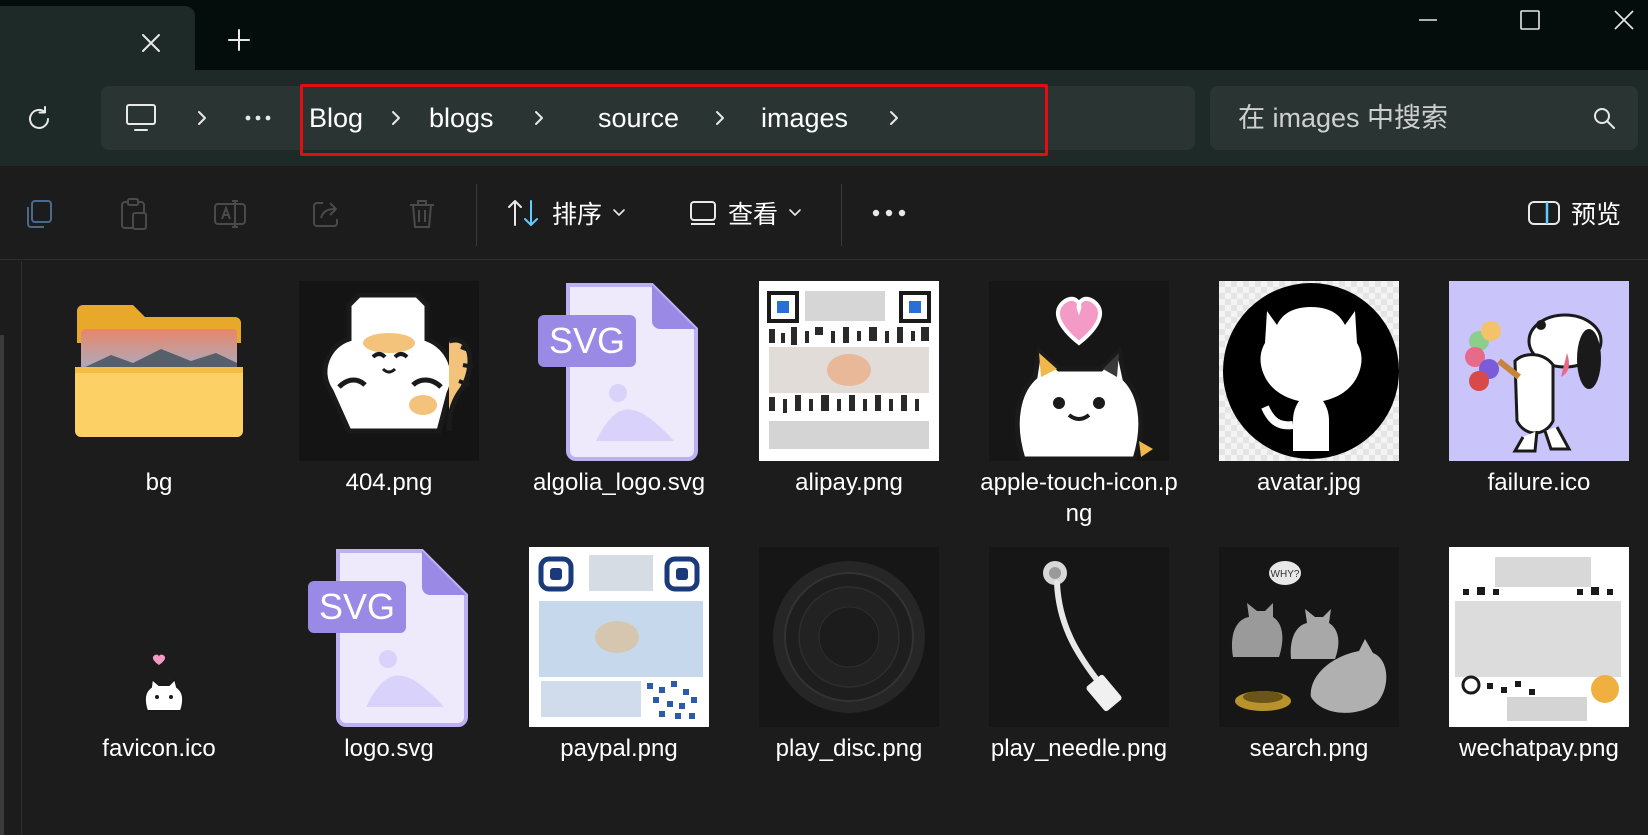 The image size is (1648, 835). I want to click on file-name: play_disc.png, so click(849, 748).